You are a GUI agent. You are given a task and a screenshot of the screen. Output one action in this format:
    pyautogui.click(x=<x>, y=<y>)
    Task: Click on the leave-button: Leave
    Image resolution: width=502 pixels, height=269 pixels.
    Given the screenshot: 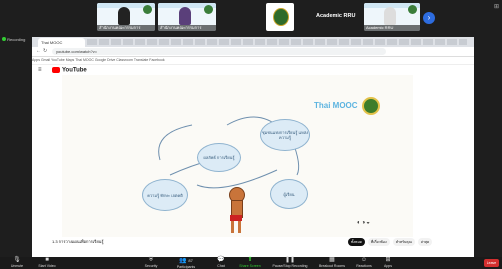 What is the action you would take?
    pyautogui.click(x=491, y=263)
    